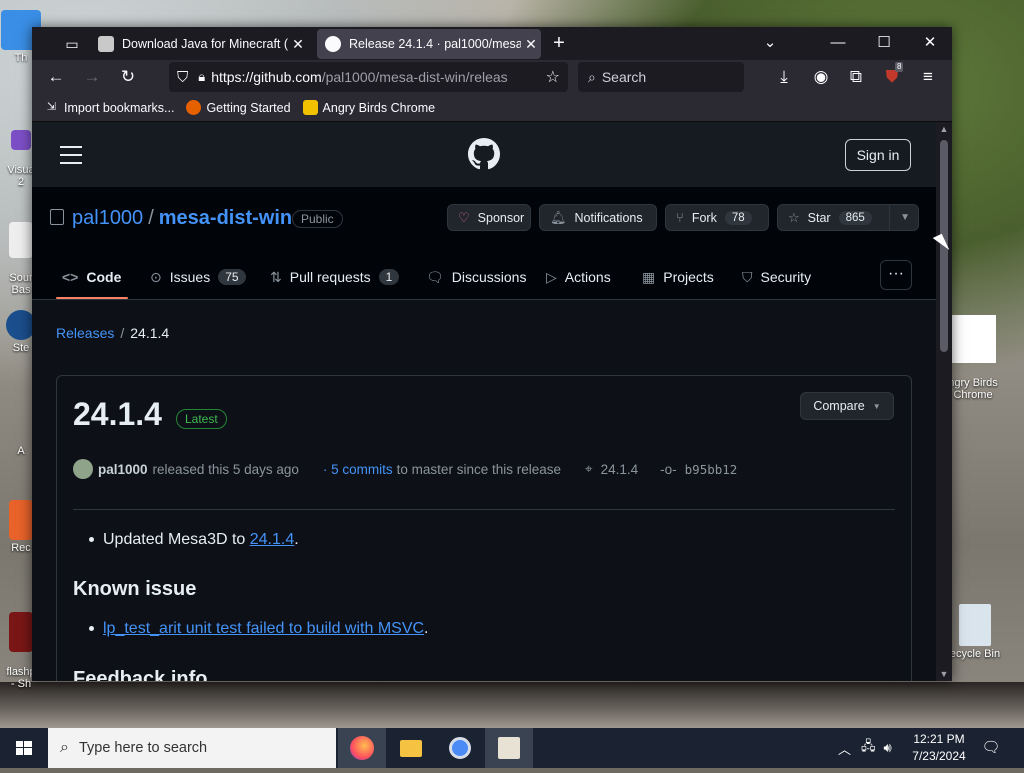 The width and height of the screenshot is (1024, 773). What do you see at coordinates (156, 276) in the screenshot?
I see `issue-opened-icon: ⊙` at bounding box center [156, 276].